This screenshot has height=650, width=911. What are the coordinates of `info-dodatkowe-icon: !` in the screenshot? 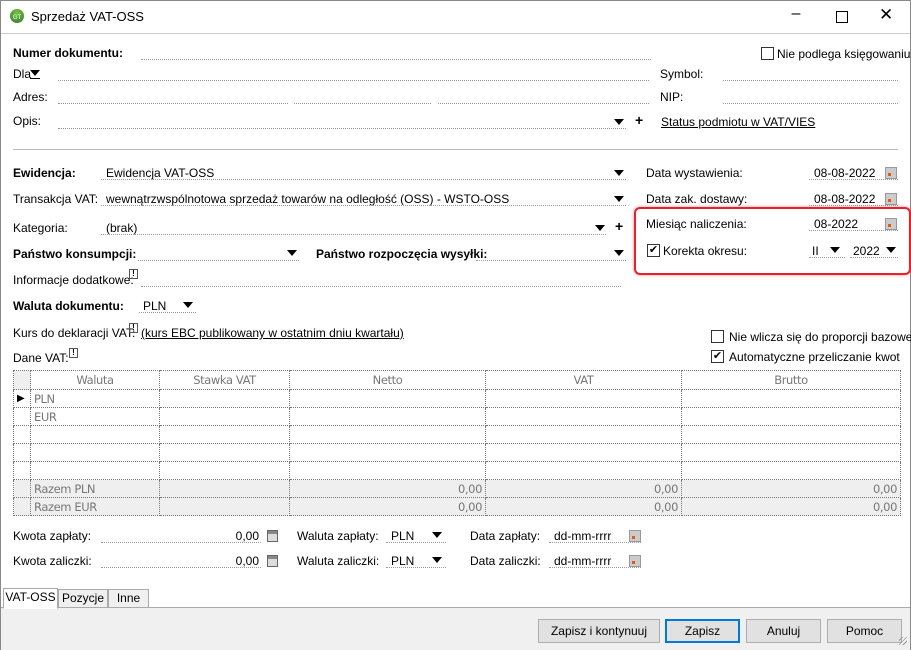 It's located at (133, 274).